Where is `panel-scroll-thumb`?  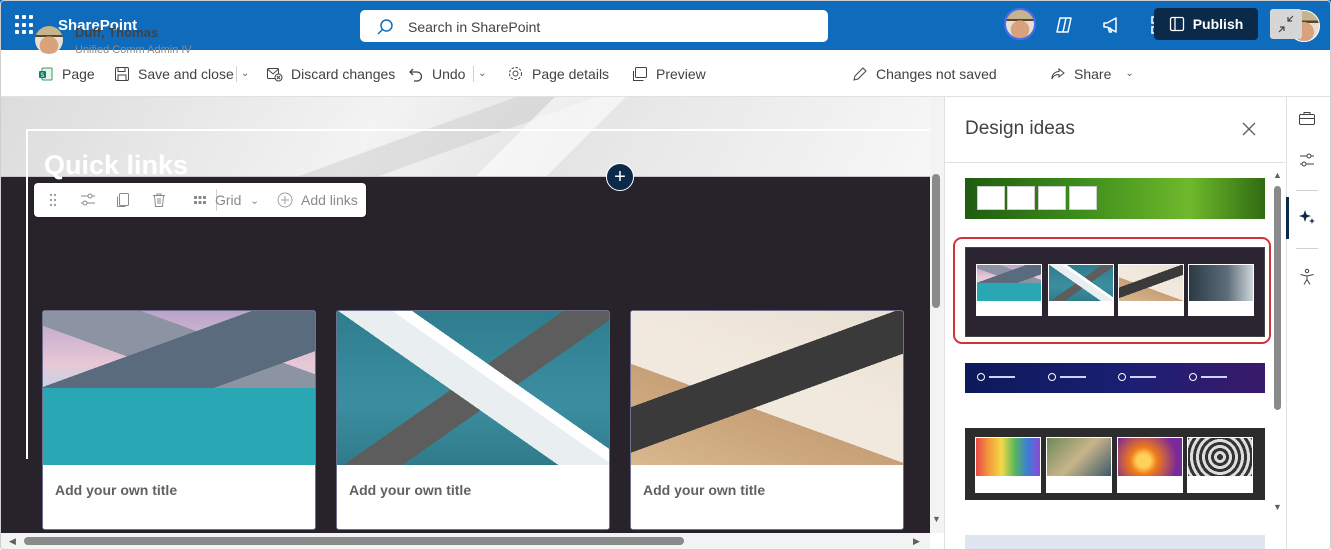 panel-scroll-thumb is located at coordinates (1277, 298).